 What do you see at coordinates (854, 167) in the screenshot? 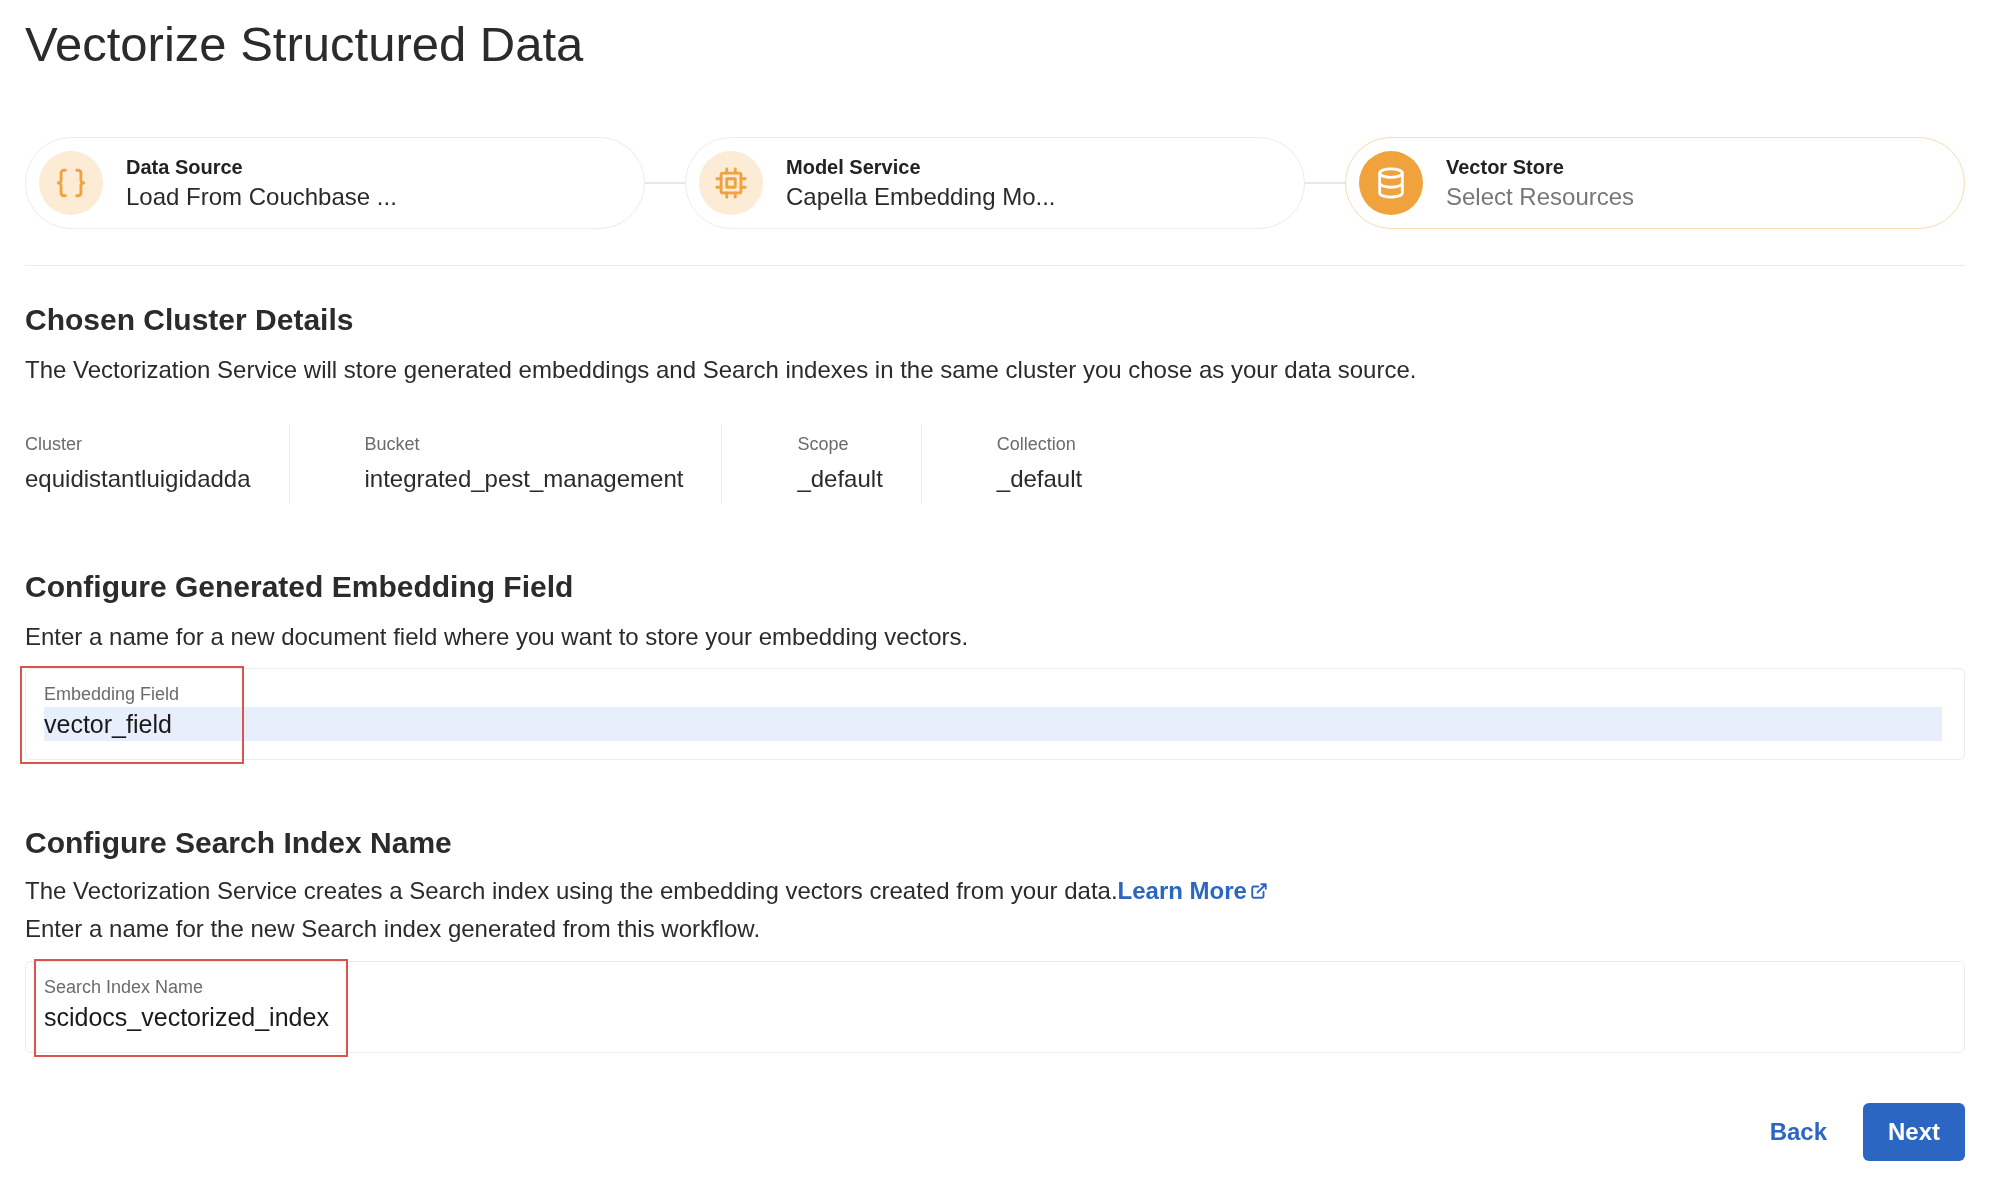
I see `step-label: Model Service` at bounding box center [854, 167].